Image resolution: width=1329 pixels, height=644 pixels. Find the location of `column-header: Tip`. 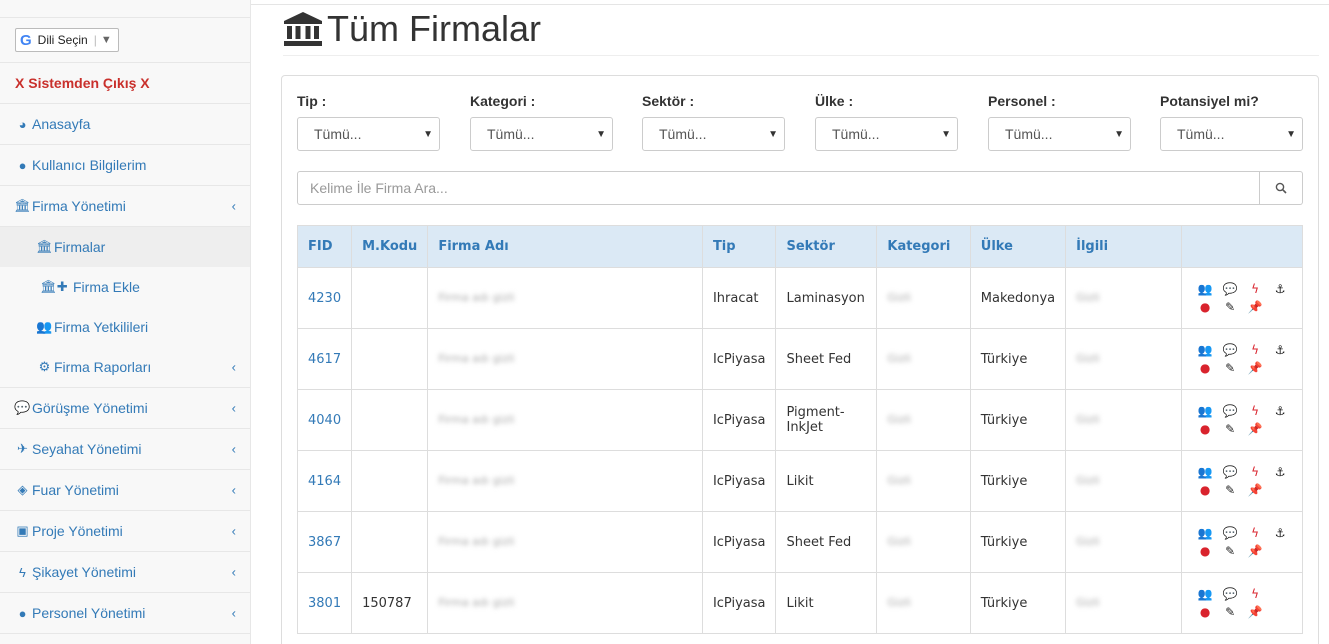

column-header: Tip is located at coordinates (739, 246).